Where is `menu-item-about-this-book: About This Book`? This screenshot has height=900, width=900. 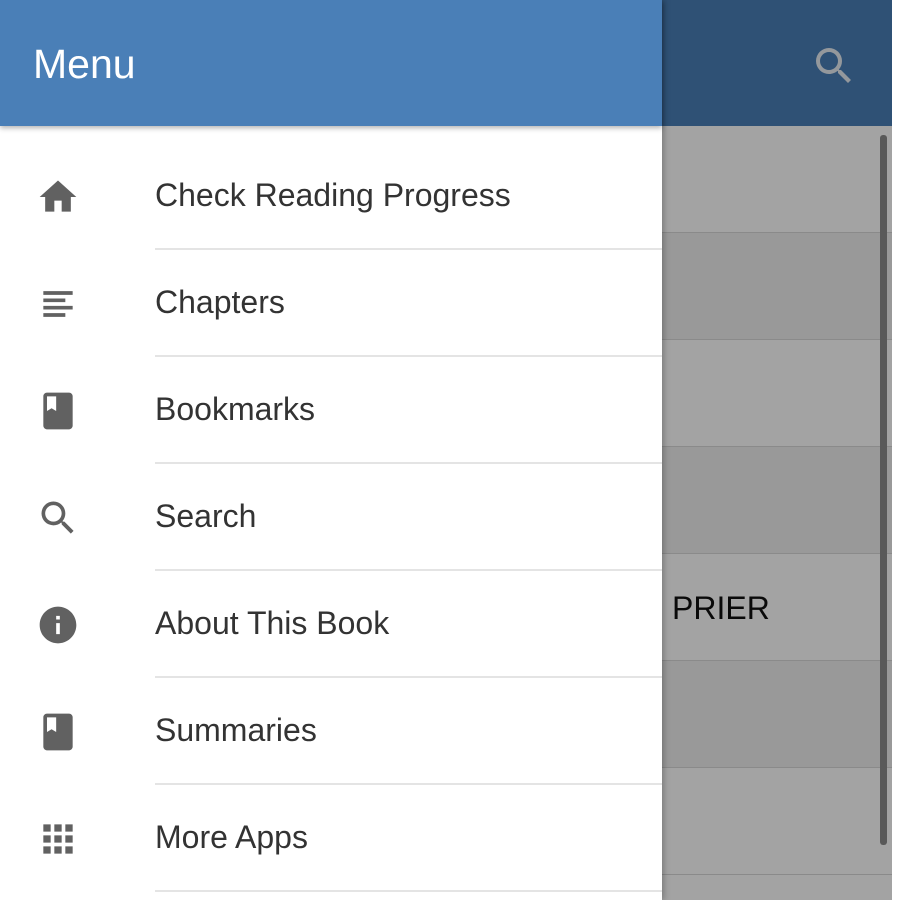 menu-item-about-this-book: About This Book is located at coordinates (331, 624).